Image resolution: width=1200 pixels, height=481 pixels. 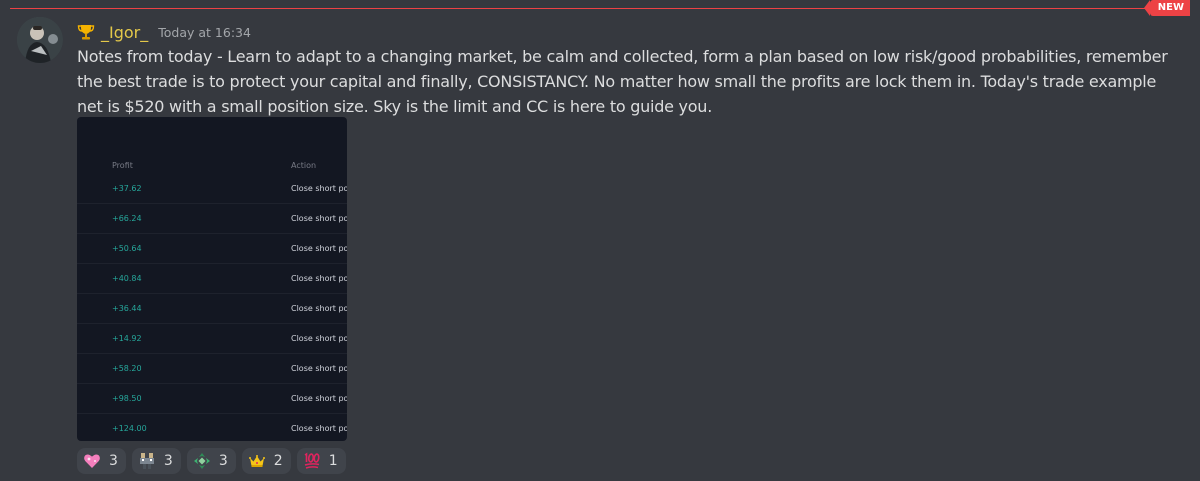 I want to click on table-row: +36.44 Close short po, so click(x=212, y=308).